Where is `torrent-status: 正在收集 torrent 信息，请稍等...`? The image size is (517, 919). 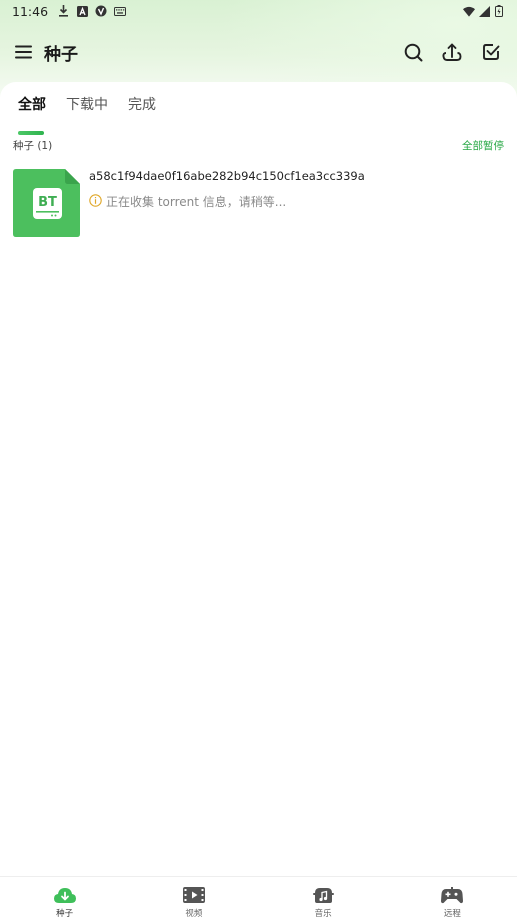 torrent-status: 正在收集 torrent 信息，请稍等... is located at coordinates (187, 201).